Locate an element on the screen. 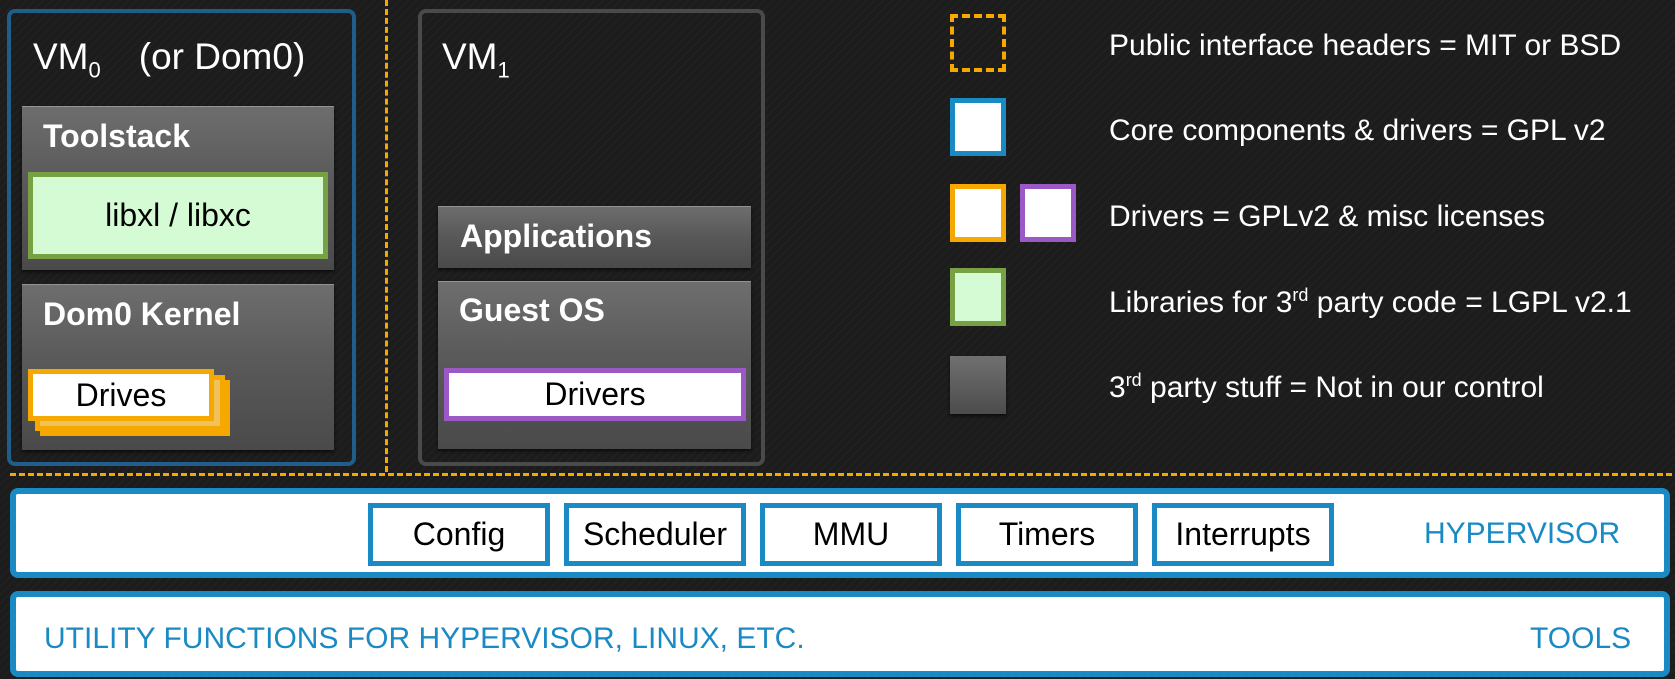 Image resolution: width=1675 pixels, height=679 pixels. vm1-title: VM1 is located at coordinates (476, 59).